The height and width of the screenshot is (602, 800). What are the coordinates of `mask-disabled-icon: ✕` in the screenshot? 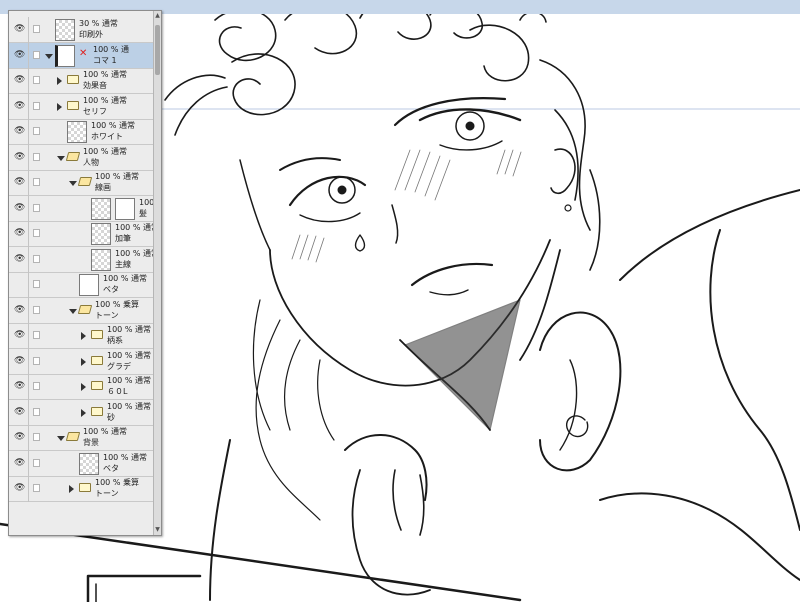 It's located at (84, 54).